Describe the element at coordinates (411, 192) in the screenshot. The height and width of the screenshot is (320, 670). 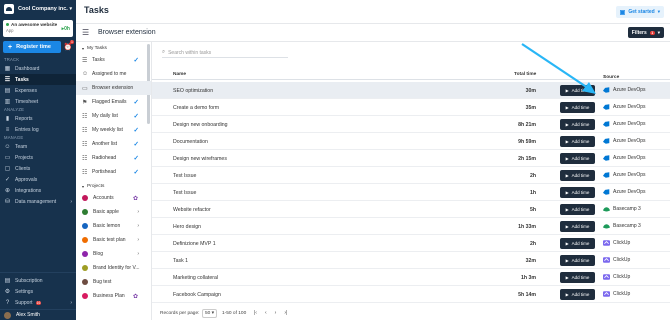
I see `table-row: Test Issue 1h ▶ Add time Azure DevOps` at that location.